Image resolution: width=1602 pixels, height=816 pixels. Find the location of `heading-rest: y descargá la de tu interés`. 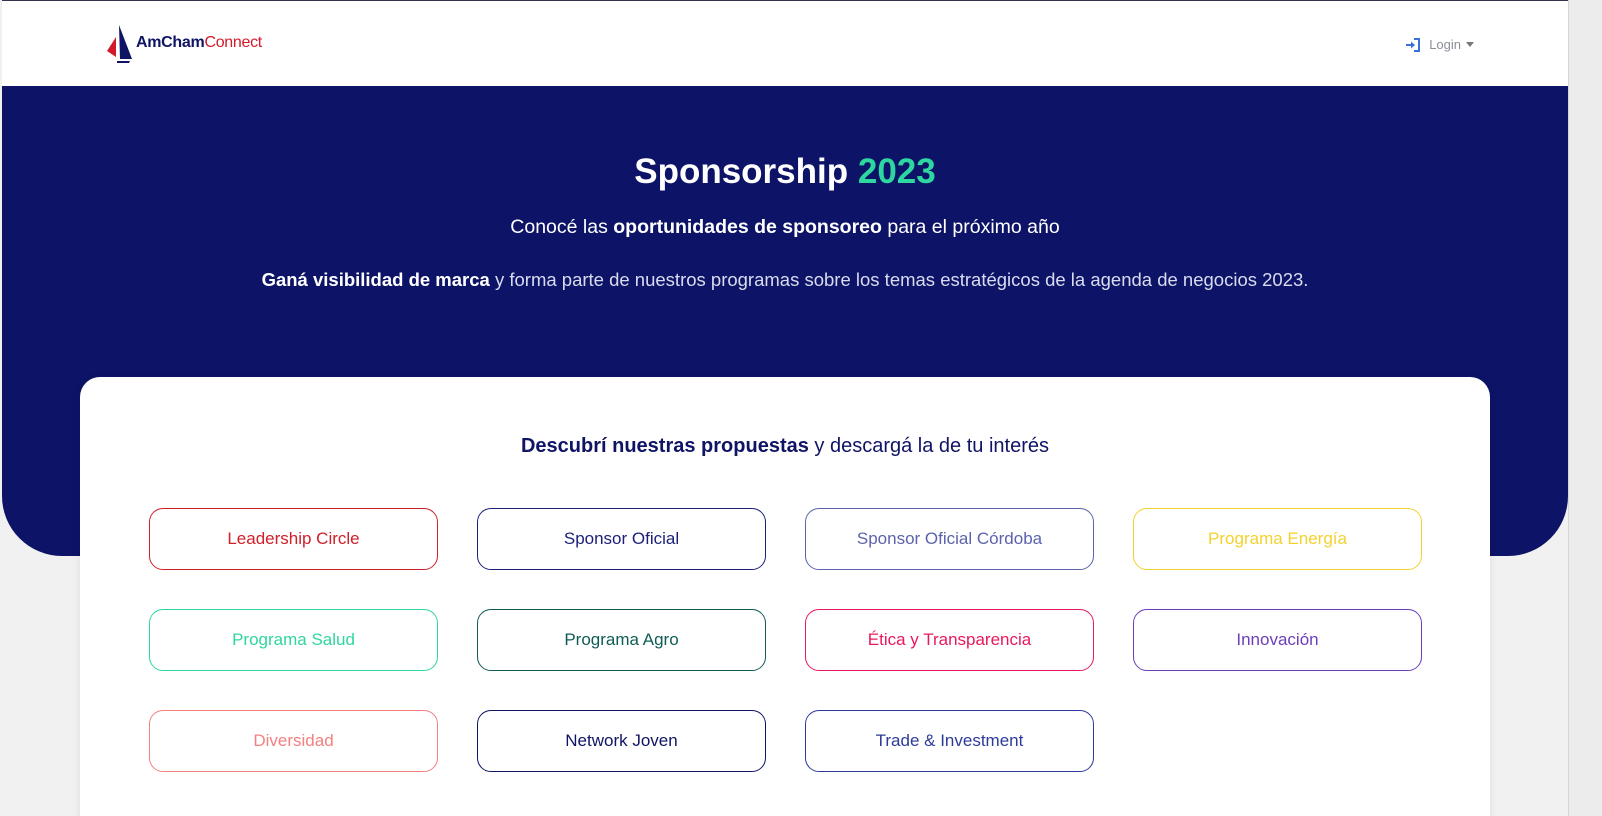

heading-rest: y descargá la de tu interés is located at coordinates (928, 446).